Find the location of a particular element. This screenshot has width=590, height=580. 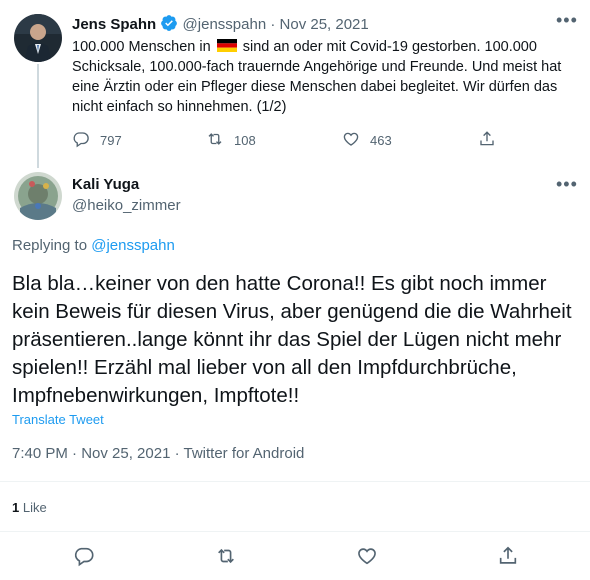

verified-badge-icon is located at coordinates (169, 25).